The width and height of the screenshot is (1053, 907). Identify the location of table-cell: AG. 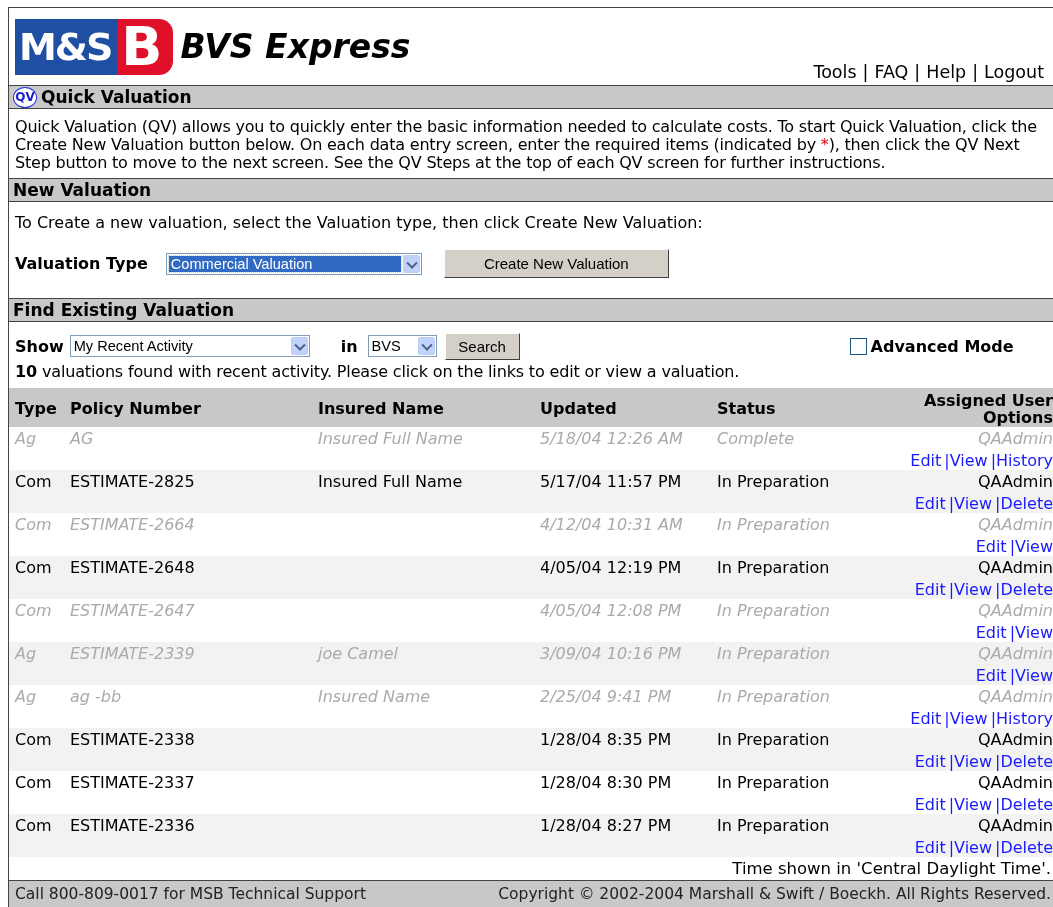
(82, 438).